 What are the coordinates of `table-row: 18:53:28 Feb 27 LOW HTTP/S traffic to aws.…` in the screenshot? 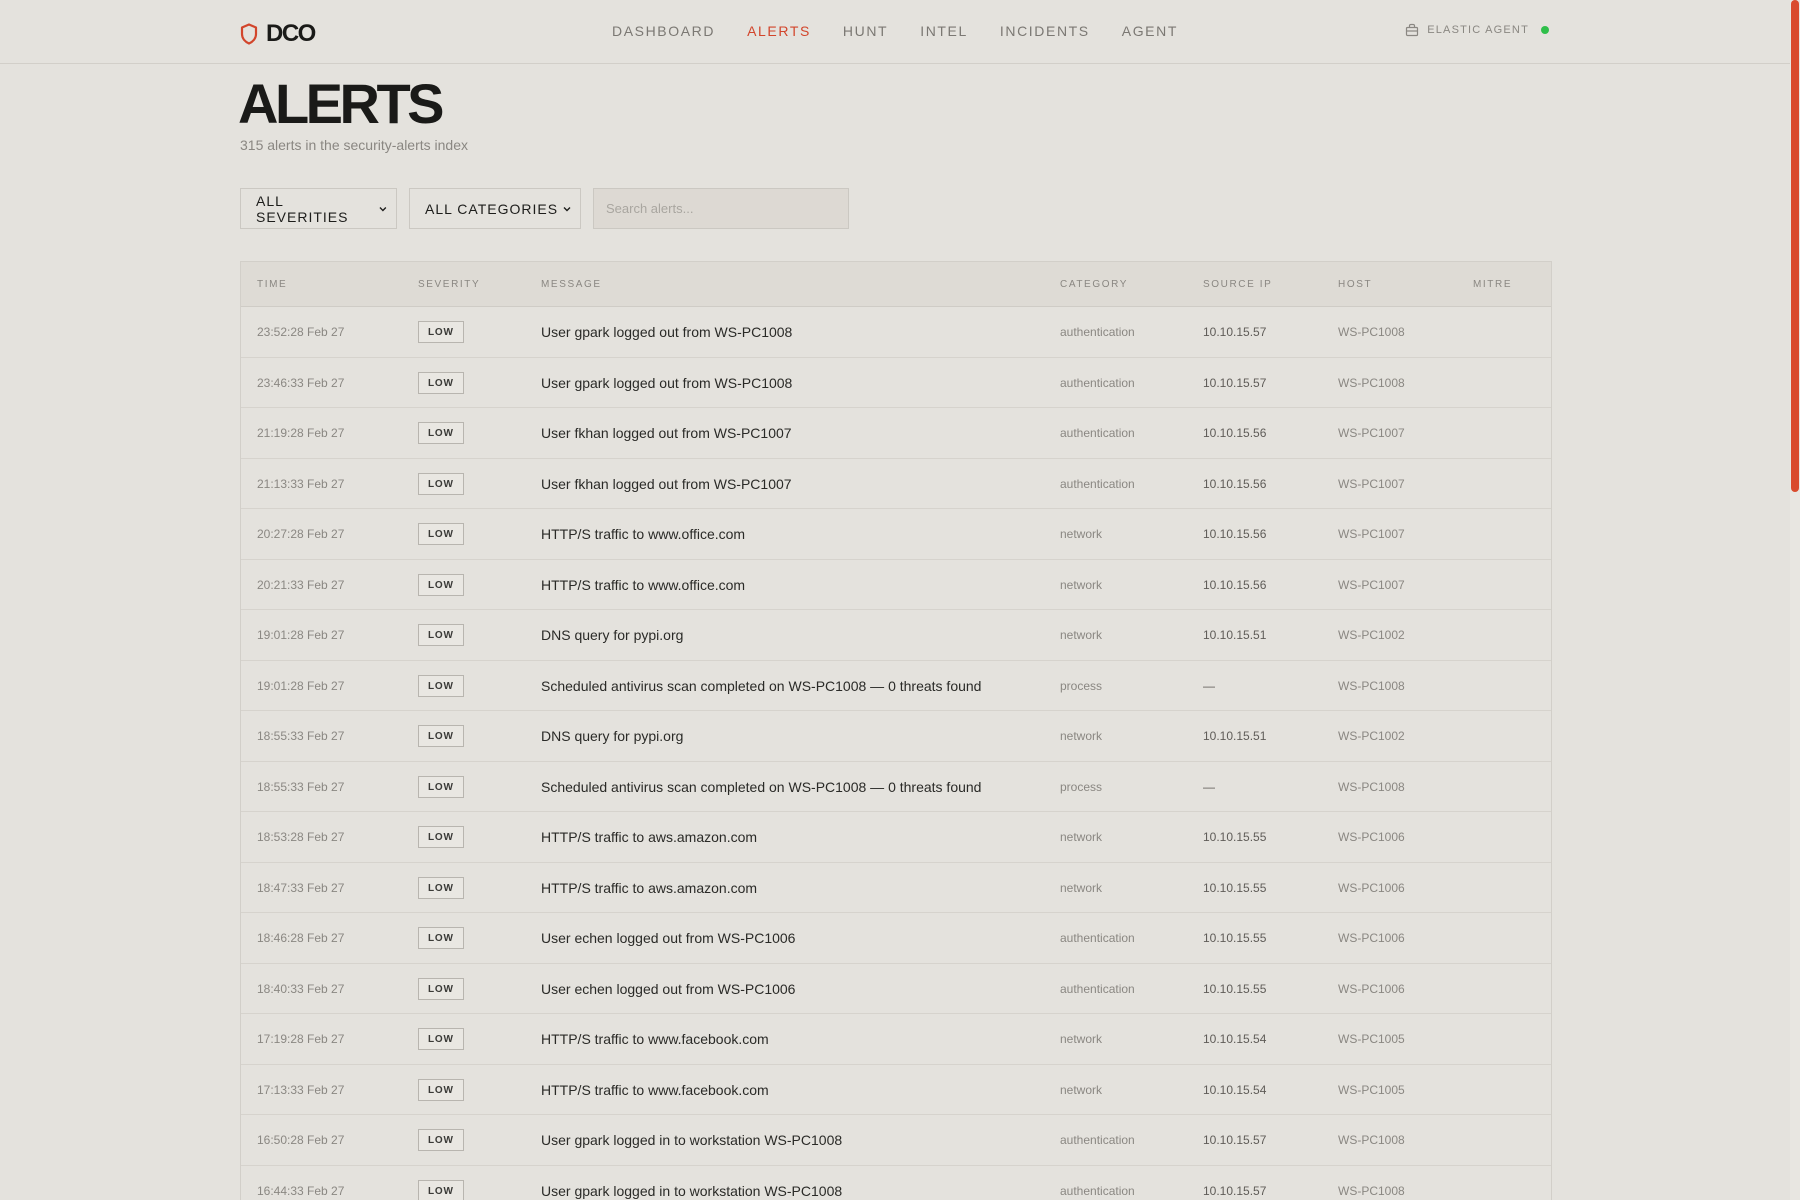 It's located at (896, 837).